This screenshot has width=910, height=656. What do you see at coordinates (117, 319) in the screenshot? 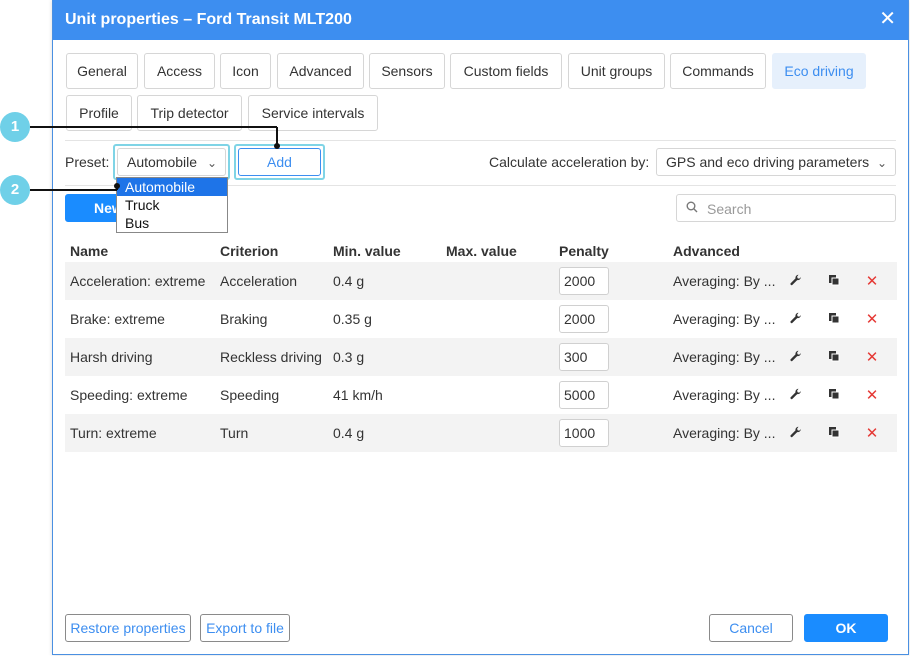
I see `cell-name: Brake: extreme` at bounding box center [117, 319].